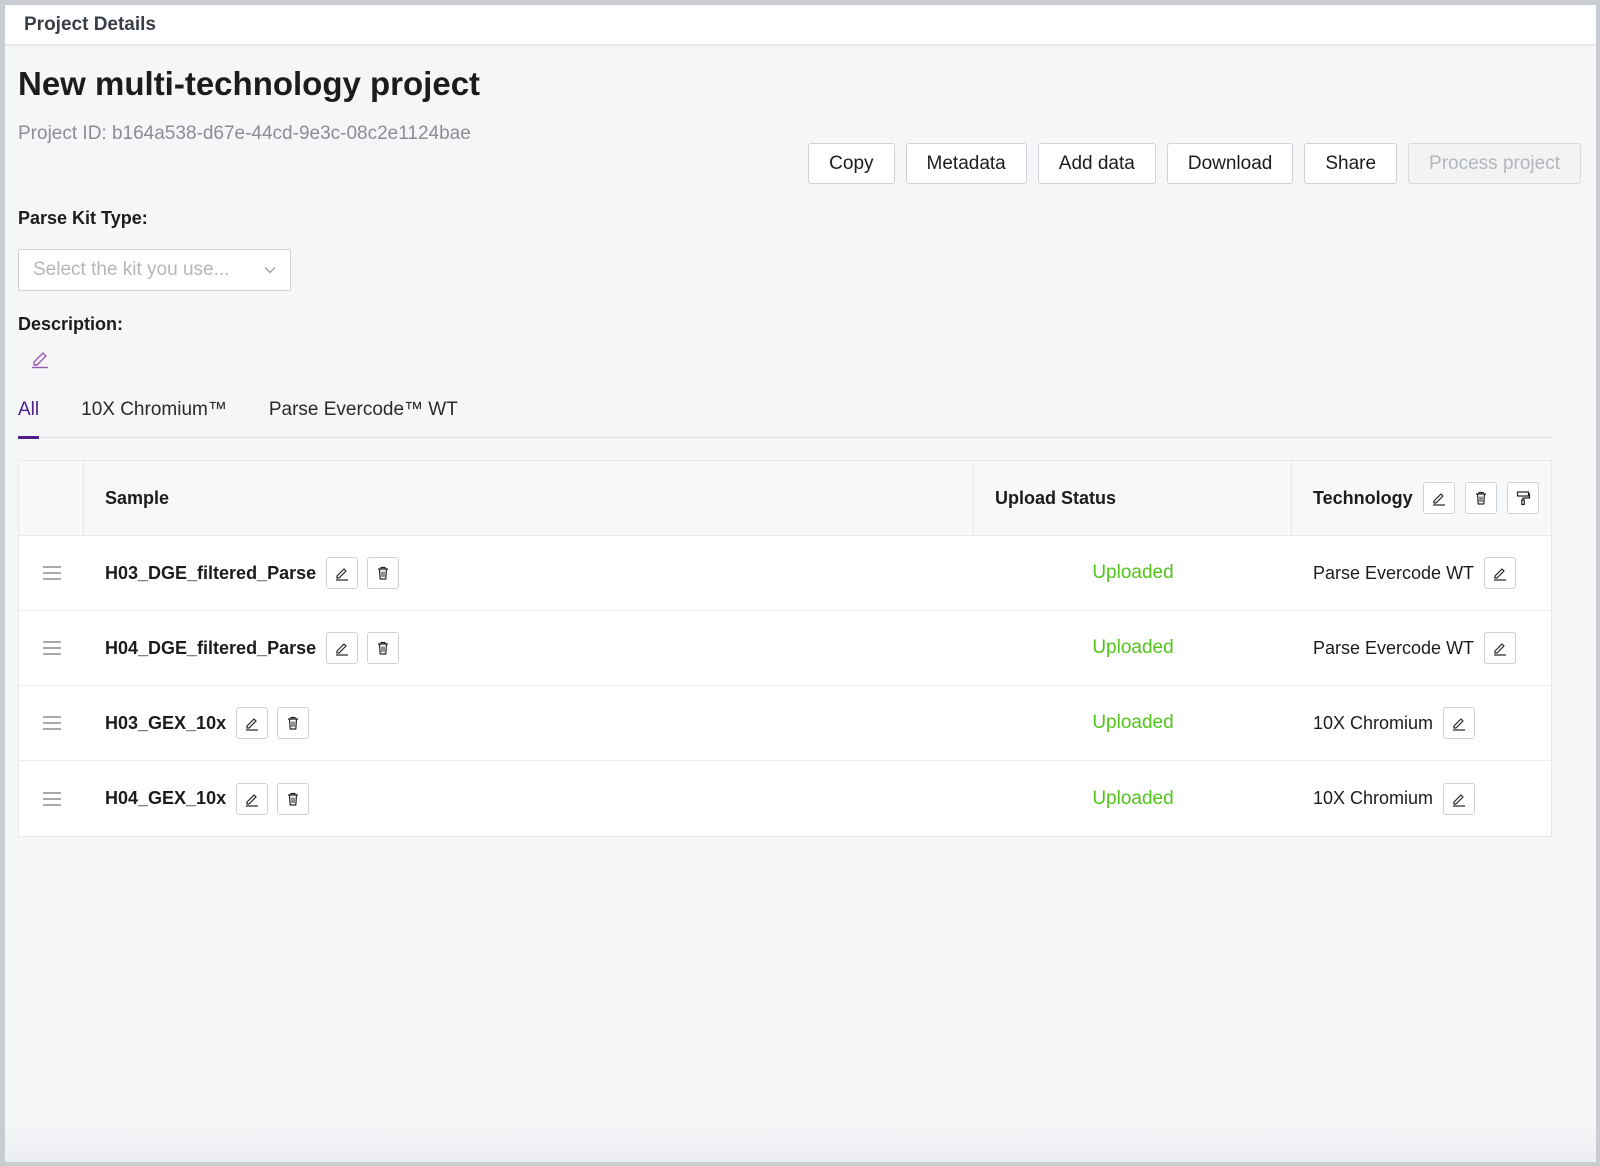 Image resolution: width=1600 pixels, height=1166 pixels. Describe the element at coordinates (90, 24) in the screenshot. I see `top-bar-title: Project Details` at that location.